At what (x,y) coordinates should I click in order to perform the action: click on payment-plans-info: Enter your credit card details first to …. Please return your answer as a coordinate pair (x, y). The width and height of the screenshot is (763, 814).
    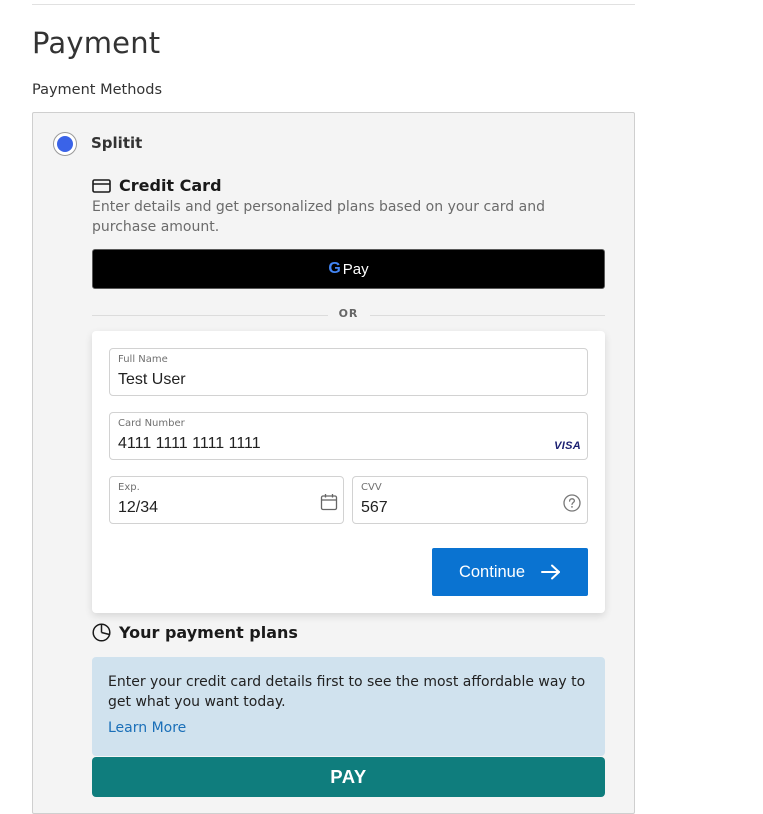
    Looking at the image, I should click on (348, 706).